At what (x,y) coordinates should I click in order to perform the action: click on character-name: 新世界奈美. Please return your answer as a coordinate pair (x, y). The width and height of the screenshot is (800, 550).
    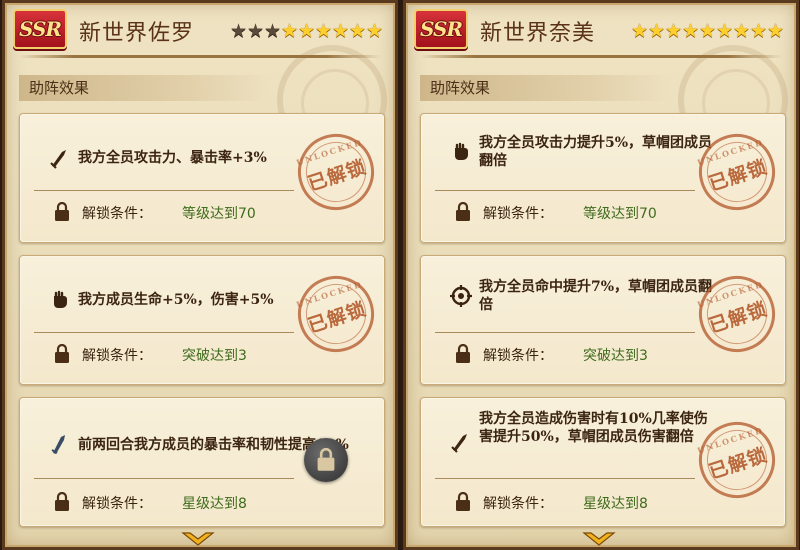
    Looking at the image, I should click on (538, 33).